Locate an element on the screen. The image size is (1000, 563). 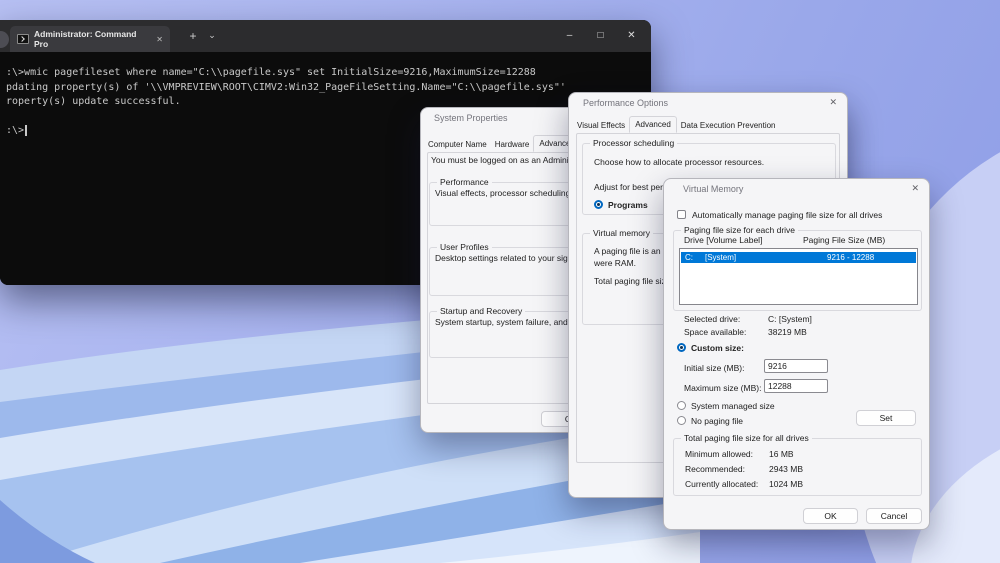
recommended-label: Recommended: is located at coordinates (715, 469).